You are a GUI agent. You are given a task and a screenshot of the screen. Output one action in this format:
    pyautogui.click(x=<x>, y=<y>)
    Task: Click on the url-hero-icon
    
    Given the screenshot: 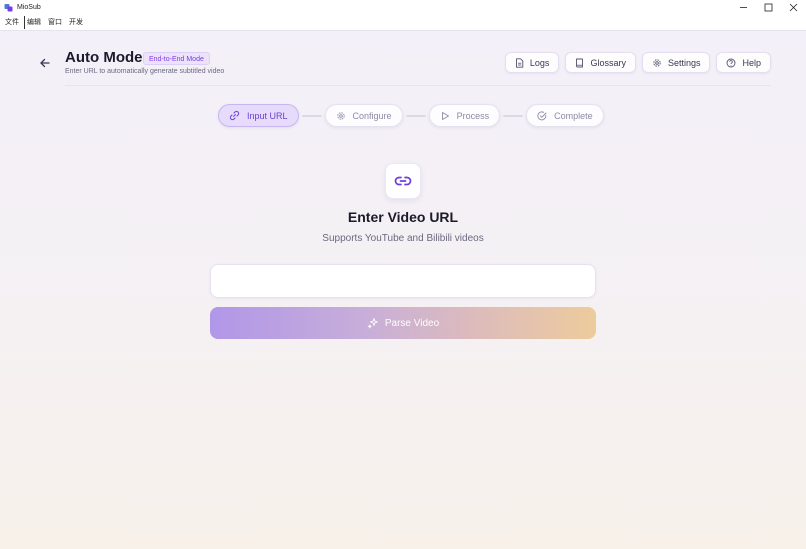 What is the action you would take?
    pyautogui.click(x=403, y=181)
    